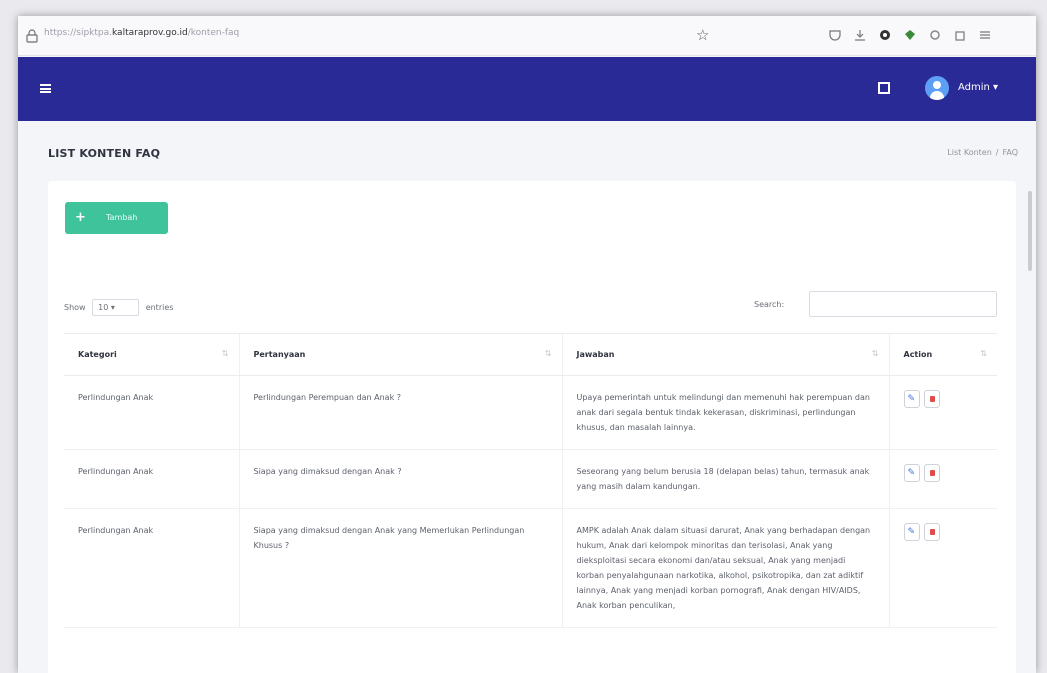  I want to click on download-icon, so click(860, 35).